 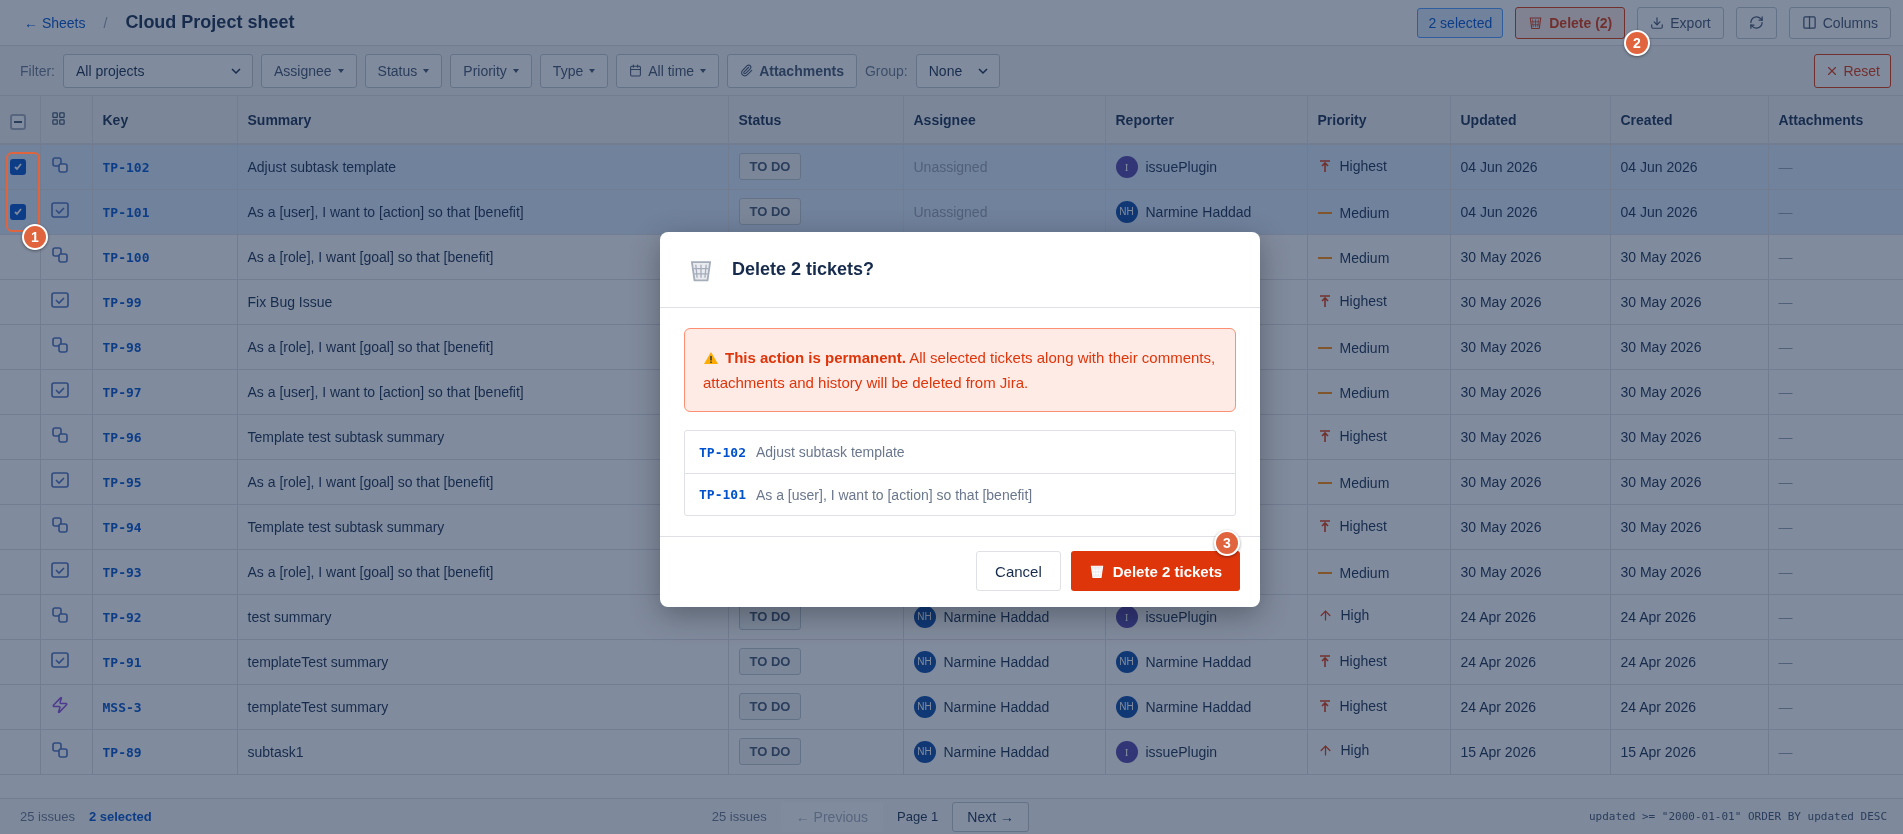 I want to click on group-select: None, so click(x=957, y=70).